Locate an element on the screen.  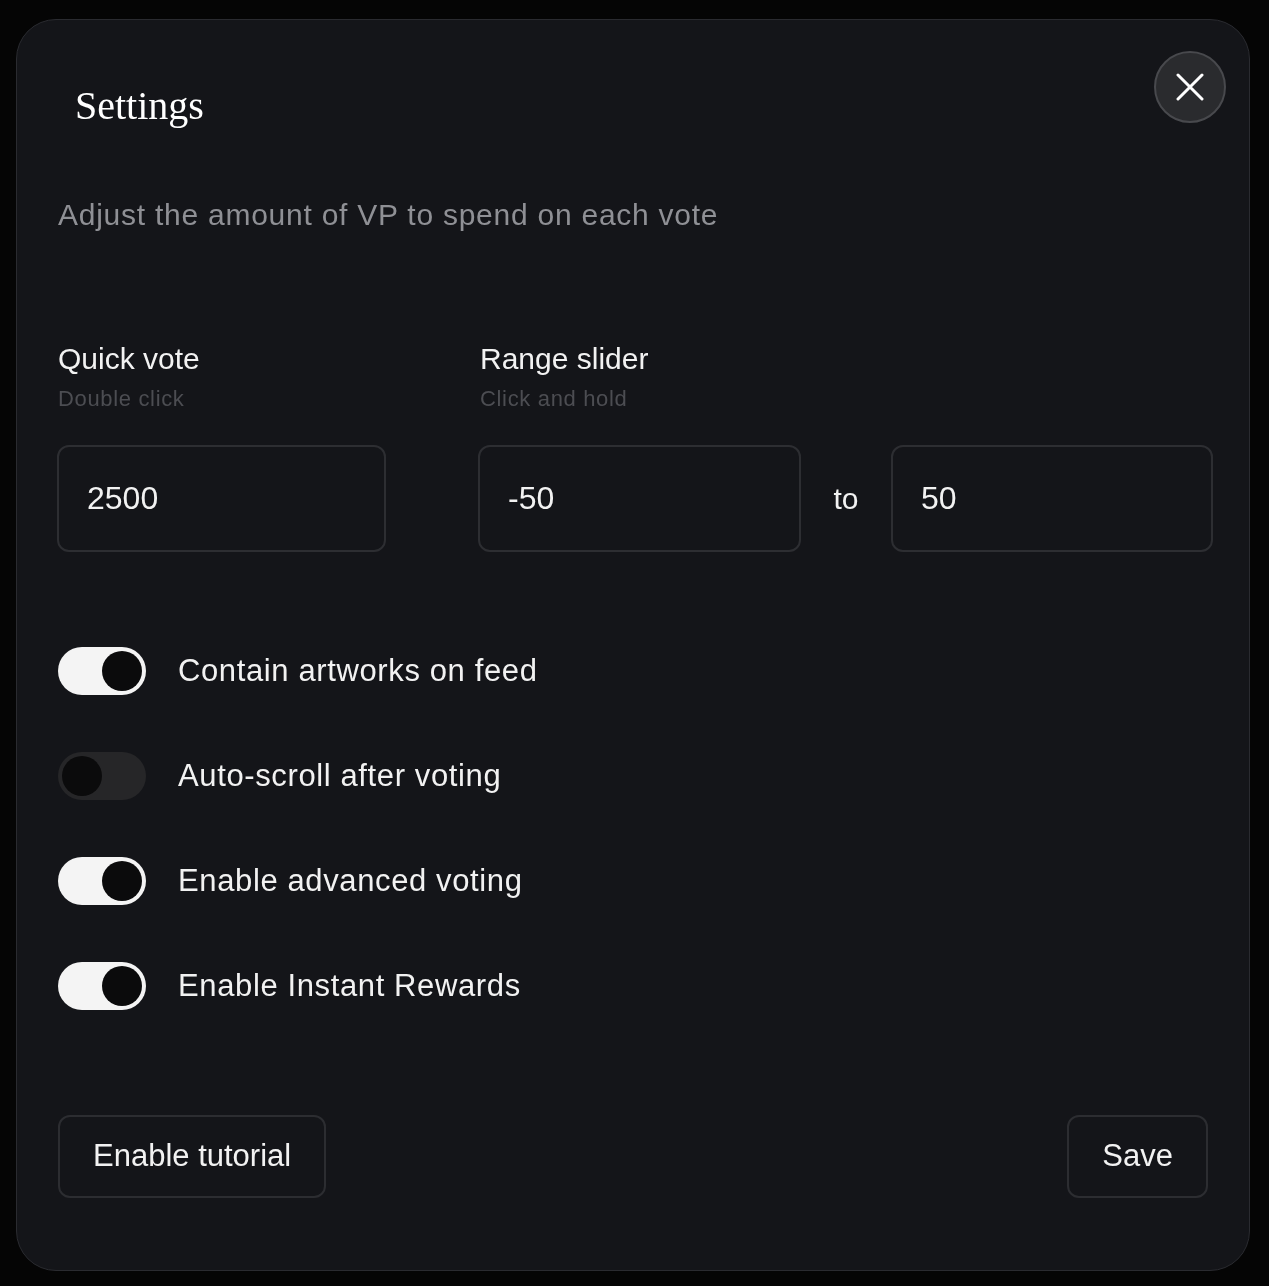
toggle-label: Enable Instant Rewards is located at coordinates (349, 986).